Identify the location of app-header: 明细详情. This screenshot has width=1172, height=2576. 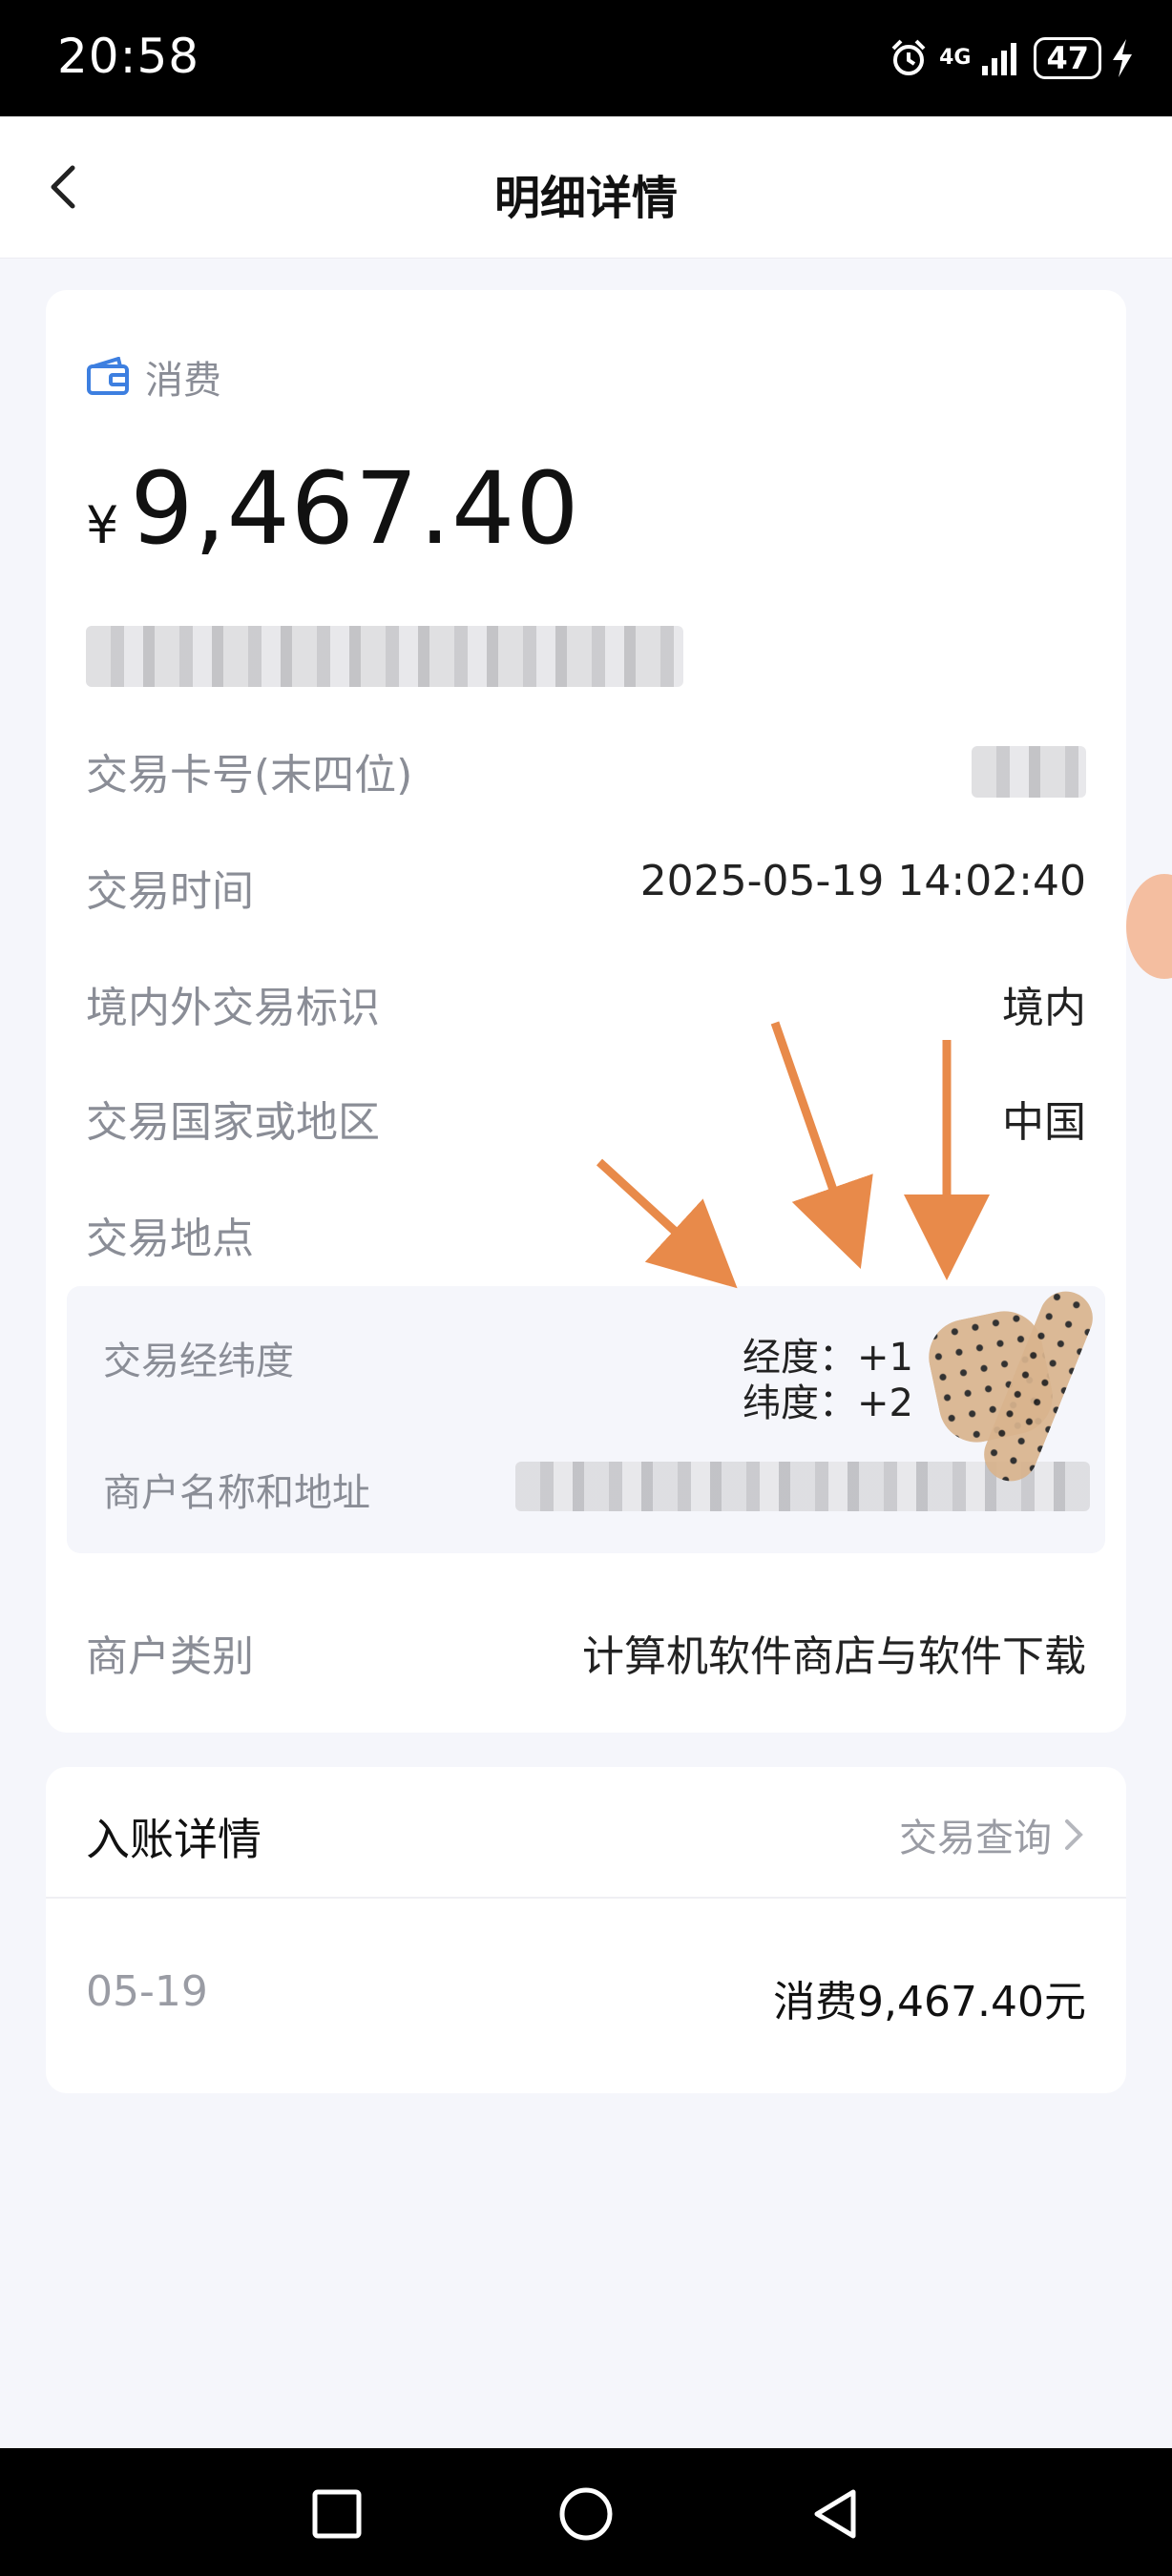
(586, 187).